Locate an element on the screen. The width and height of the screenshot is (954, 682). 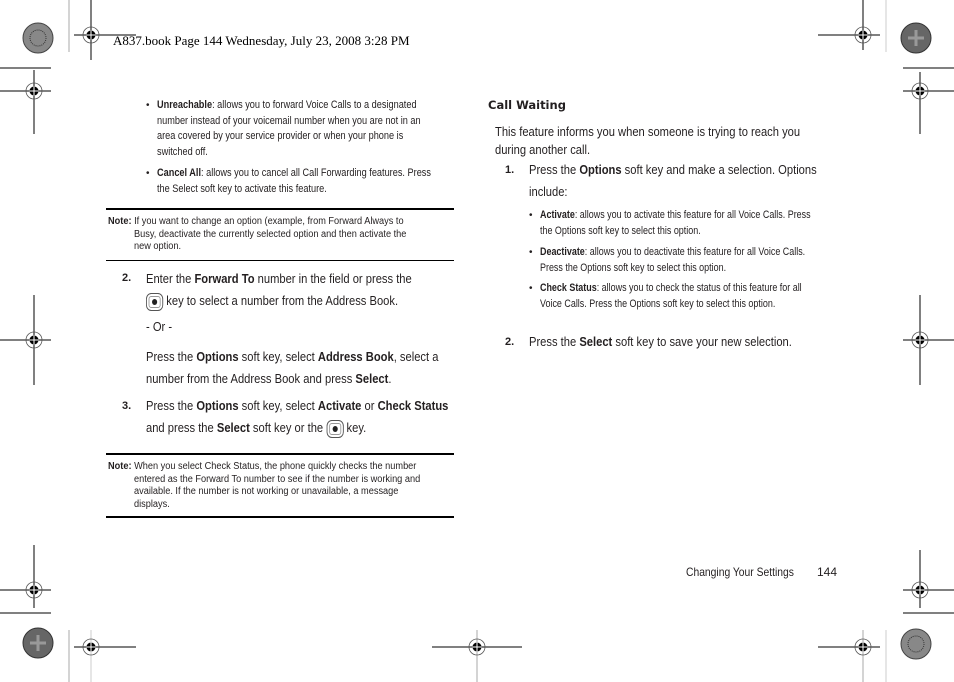
footer-section-title: Changing Your Settings is located at coordinates (740, 572).